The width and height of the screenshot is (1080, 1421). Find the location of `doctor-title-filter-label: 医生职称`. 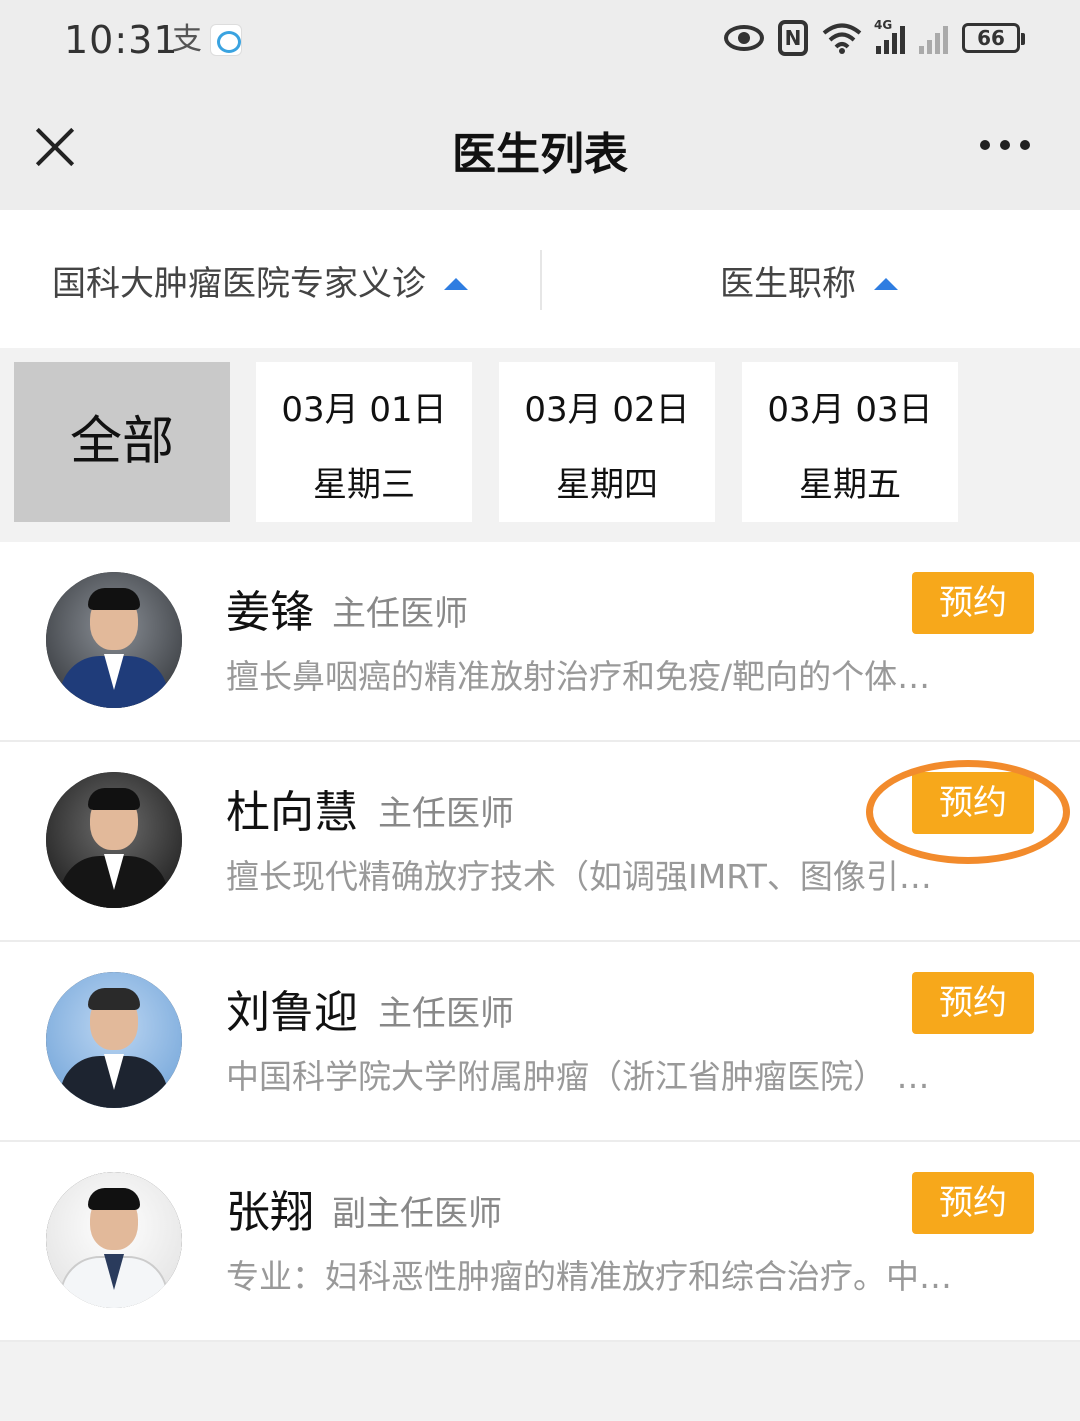

doctor-title-filter-label: 医生职称 is located at coordinates (788, 284).